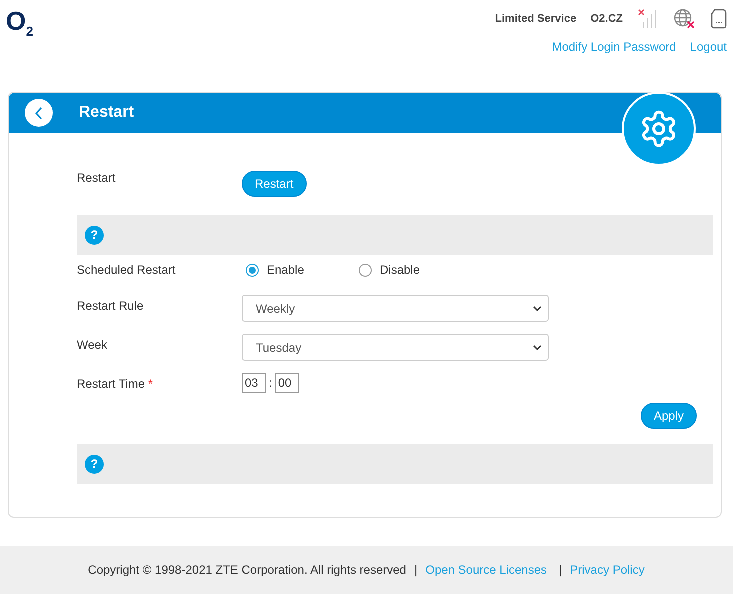 The width and height of the screenshot is (733, 600). I want to click on radio-option: Disable, so click(411, 270).